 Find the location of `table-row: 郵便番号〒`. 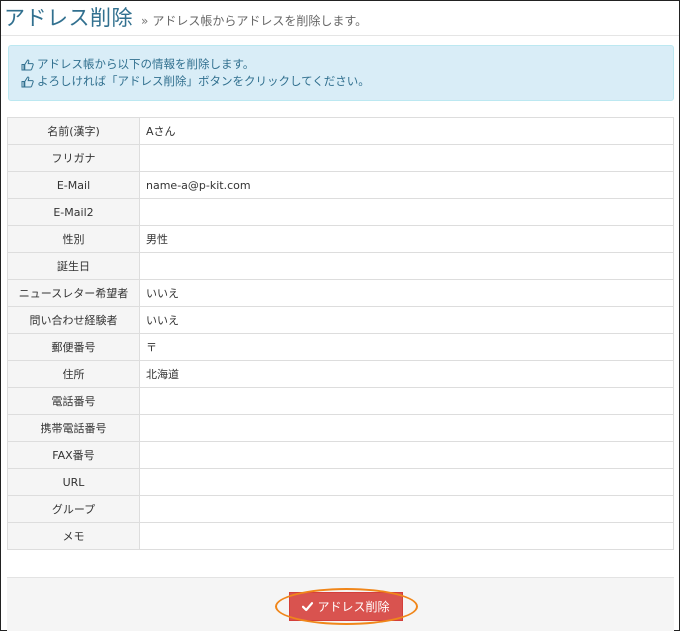

table-row: 郵便番号〒 is located at coordinates (340, 347).